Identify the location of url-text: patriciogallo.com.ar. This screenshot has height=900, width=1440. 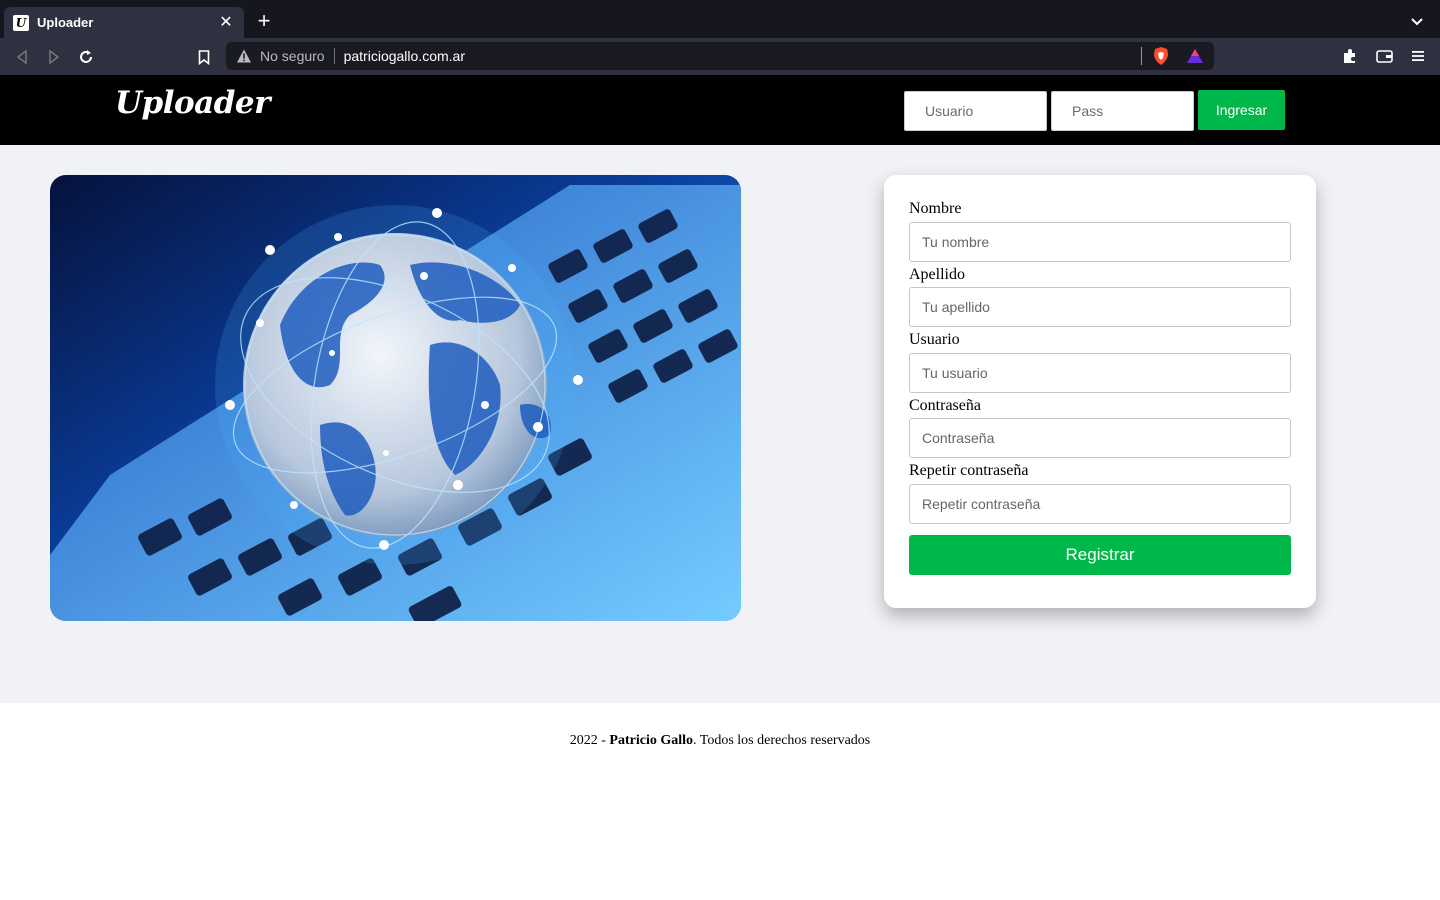
(742, 56).